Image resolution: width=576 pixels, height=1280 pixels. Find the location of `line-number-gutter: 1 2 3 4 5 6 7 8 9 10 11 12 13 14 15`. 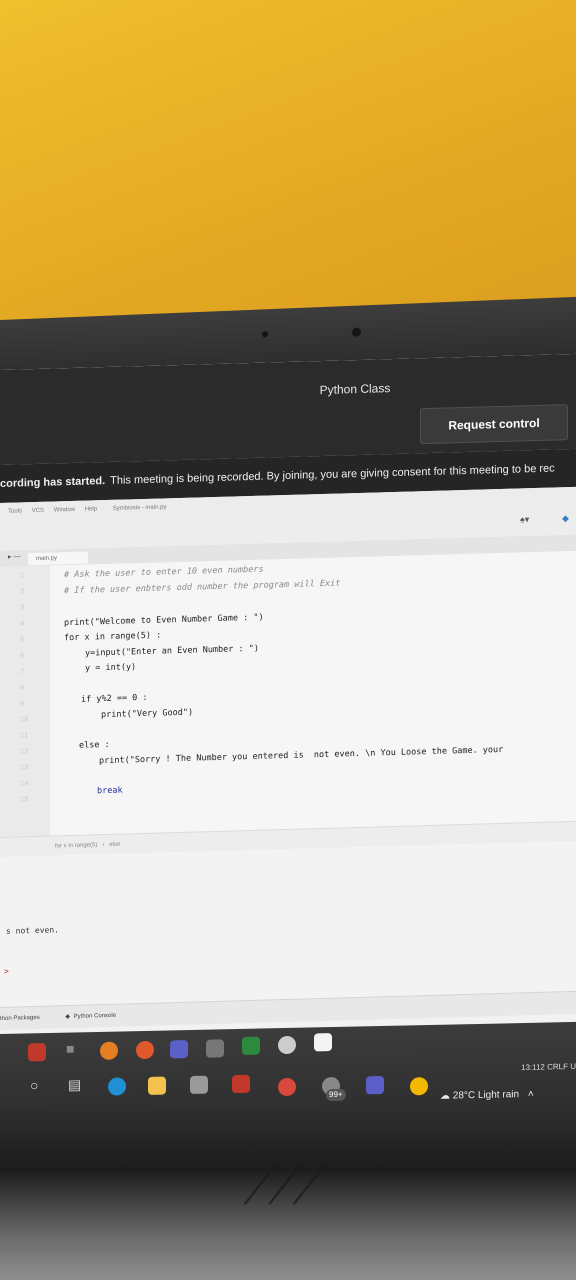

line-number-gutter: 1 2 3 4 5 6 7 8 9 10 11 12 13 14 15 is located at coordinates (25, 701).